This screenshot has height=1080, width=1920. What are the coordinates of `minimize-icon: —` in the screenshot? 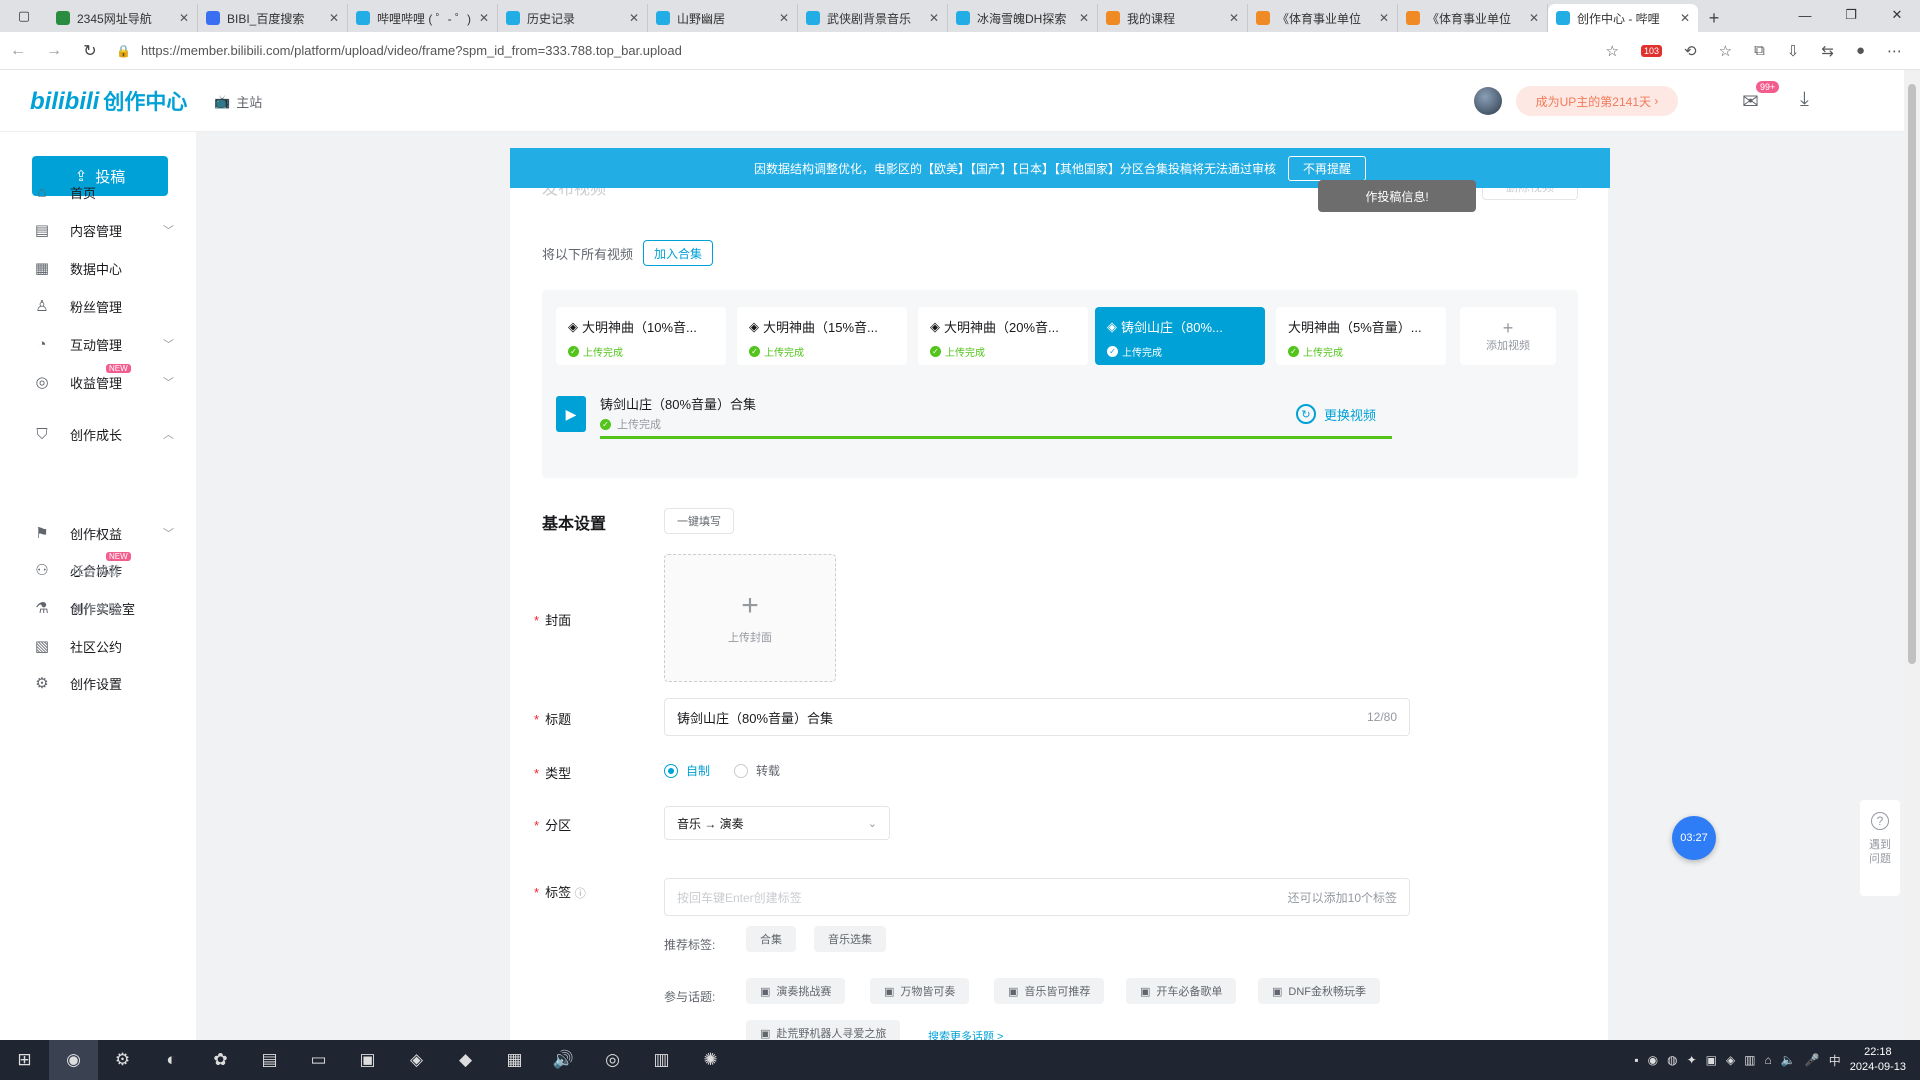 It's located at (1805, 15).